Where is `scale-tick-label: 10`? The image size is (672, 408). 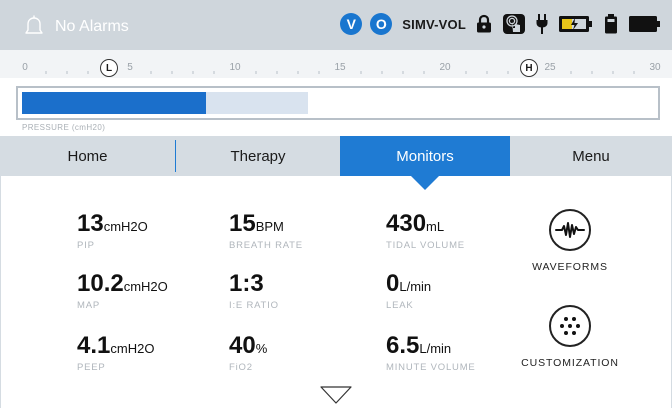 scale-tick-label: 10 is located at coordinates (235, 67).